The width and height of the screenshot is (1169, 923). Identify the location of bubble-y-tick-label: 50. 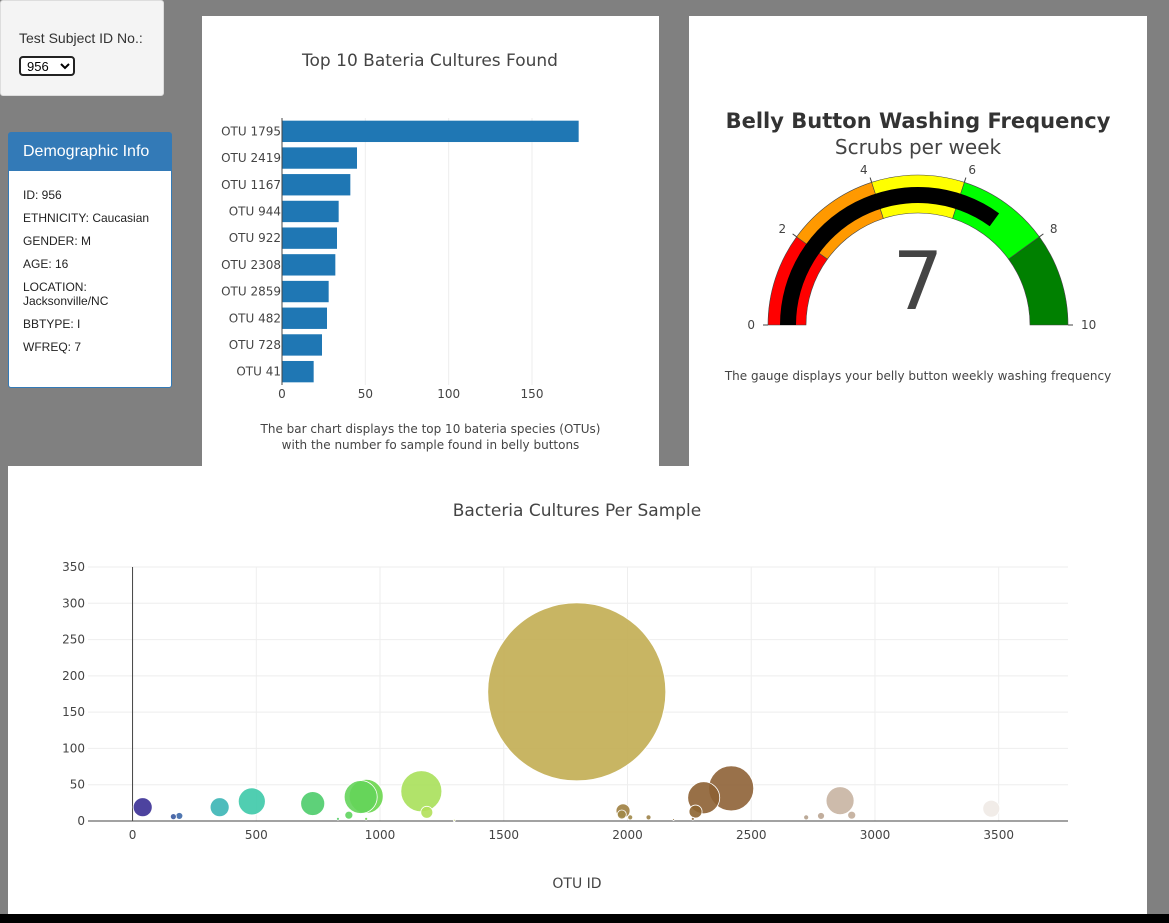
(77, 785).